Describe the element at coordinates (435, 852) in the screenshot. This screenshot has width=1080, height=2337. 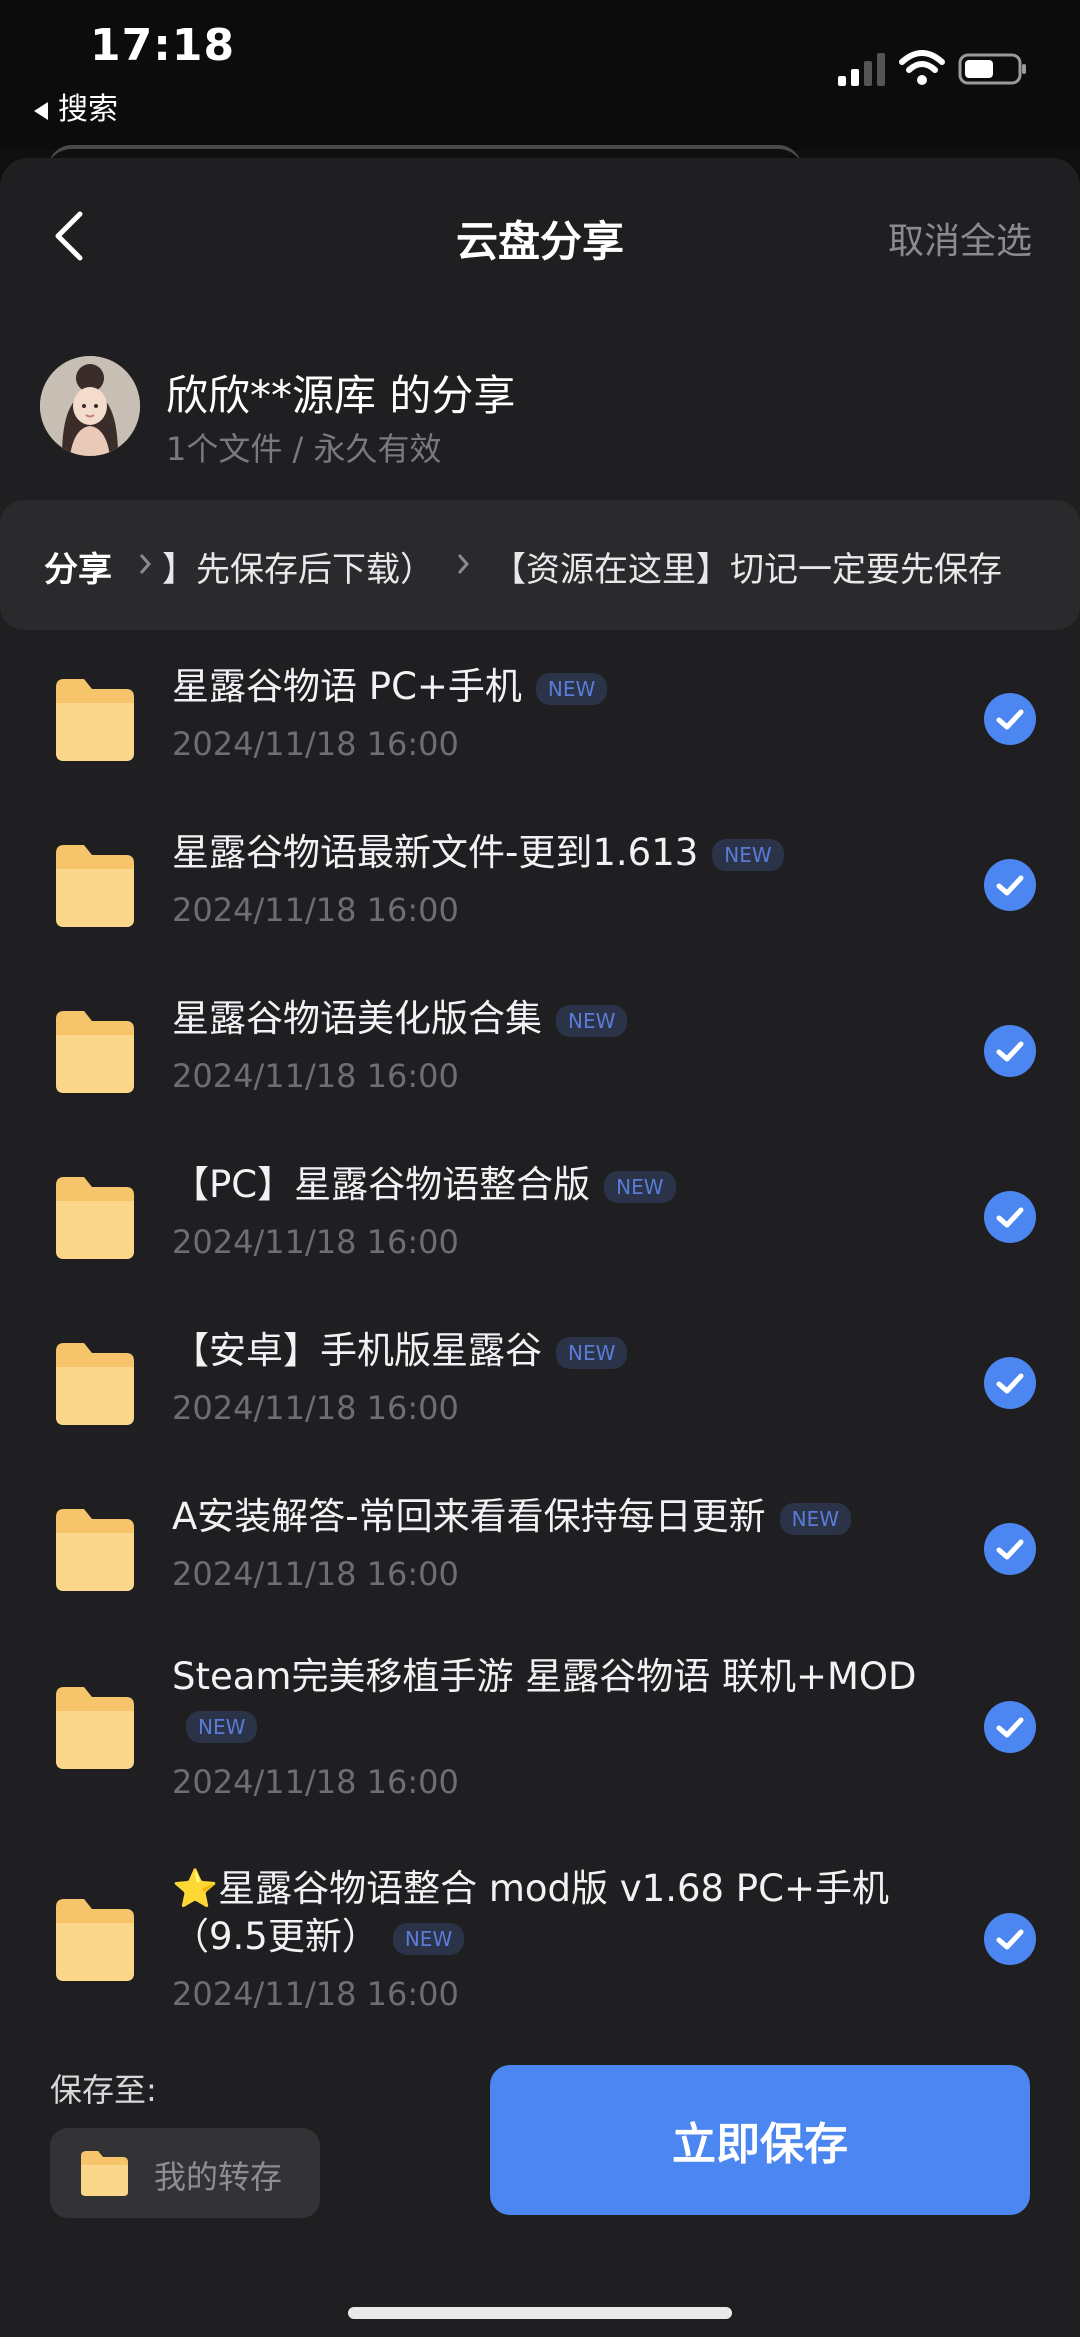
I see `file-name: 星露谷物语最新文件-更到1.613` at that location.